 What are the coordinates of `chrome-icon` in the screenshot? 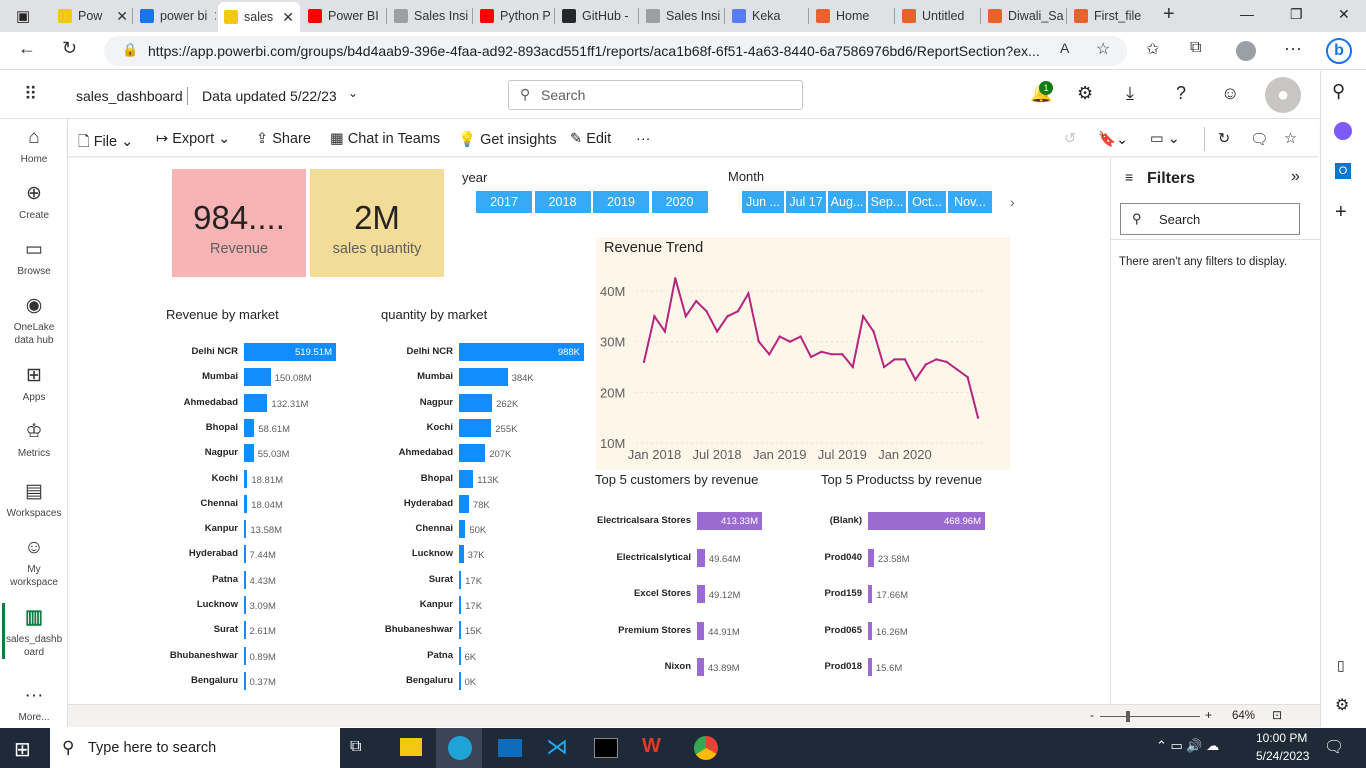 It's located at (706, 748).